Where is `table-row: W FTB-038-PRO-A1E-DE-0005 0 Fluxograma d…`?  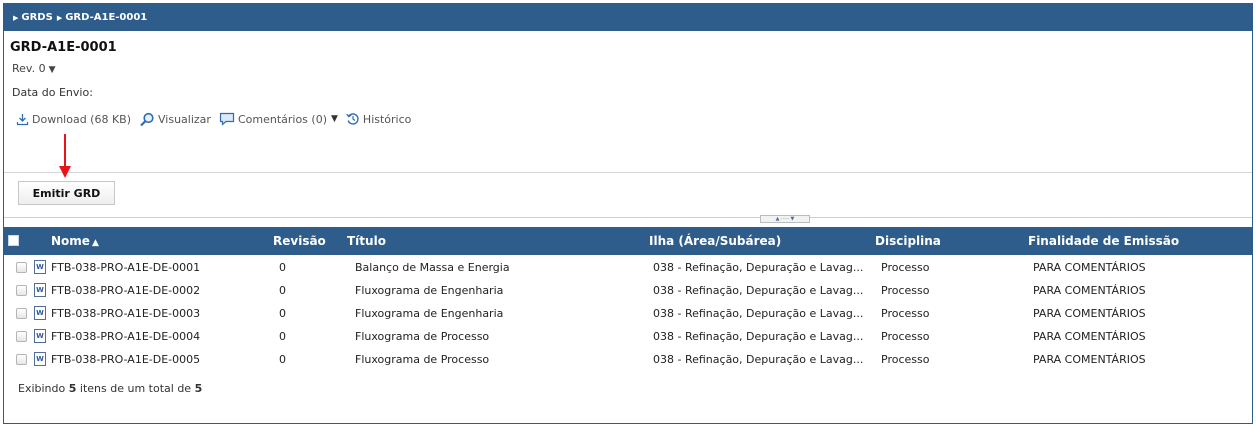
table-row: W FTB-038-PRO-A1E-DE-0005 0 Fluxograma d… is located at coordinates (628, 359).